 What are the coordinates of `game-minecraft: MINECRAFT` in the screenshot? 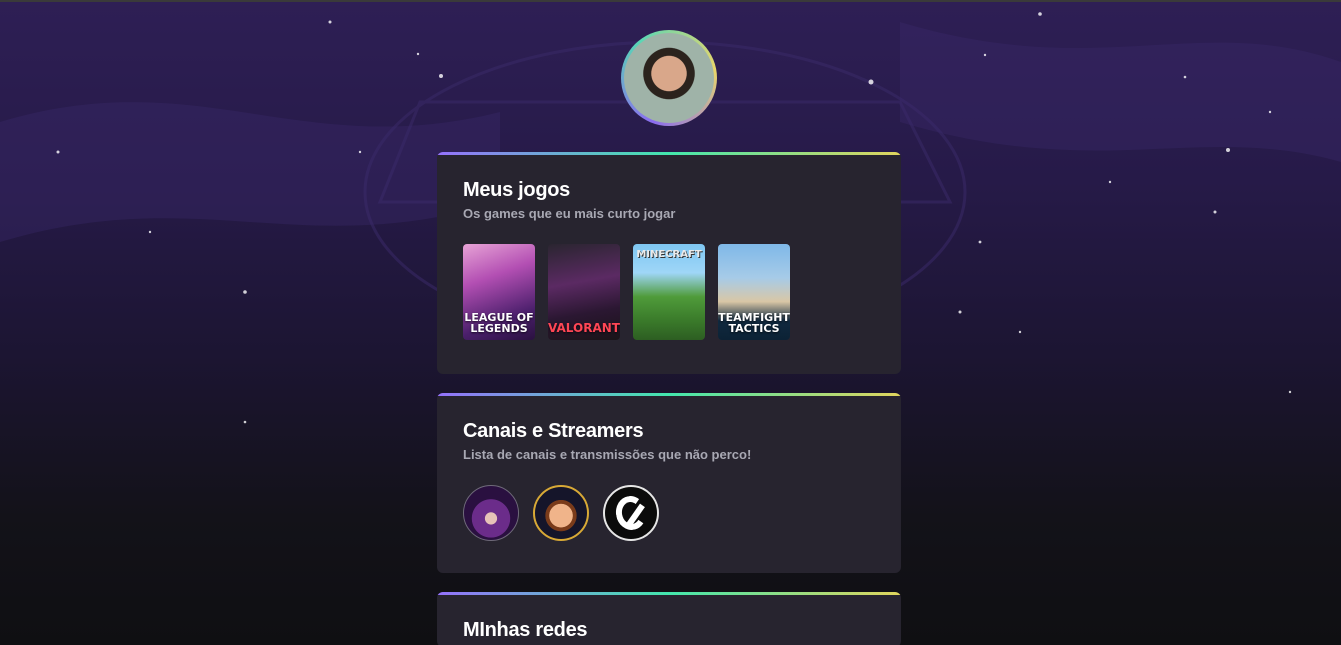 It's located at (669, 292).